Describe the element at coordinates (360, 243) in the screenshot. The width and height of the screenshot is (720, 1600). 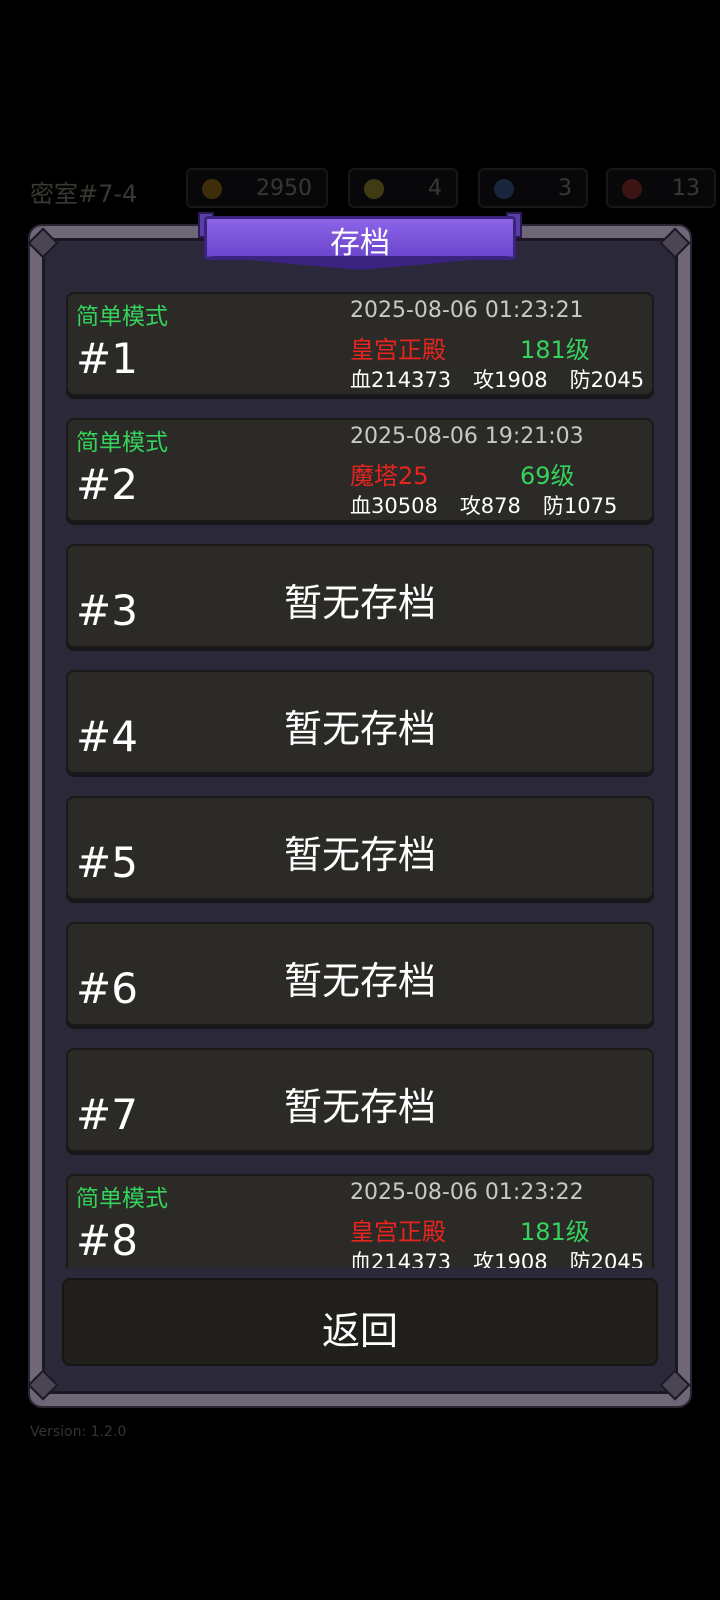
I see `dialog-title: 存档` at that location.